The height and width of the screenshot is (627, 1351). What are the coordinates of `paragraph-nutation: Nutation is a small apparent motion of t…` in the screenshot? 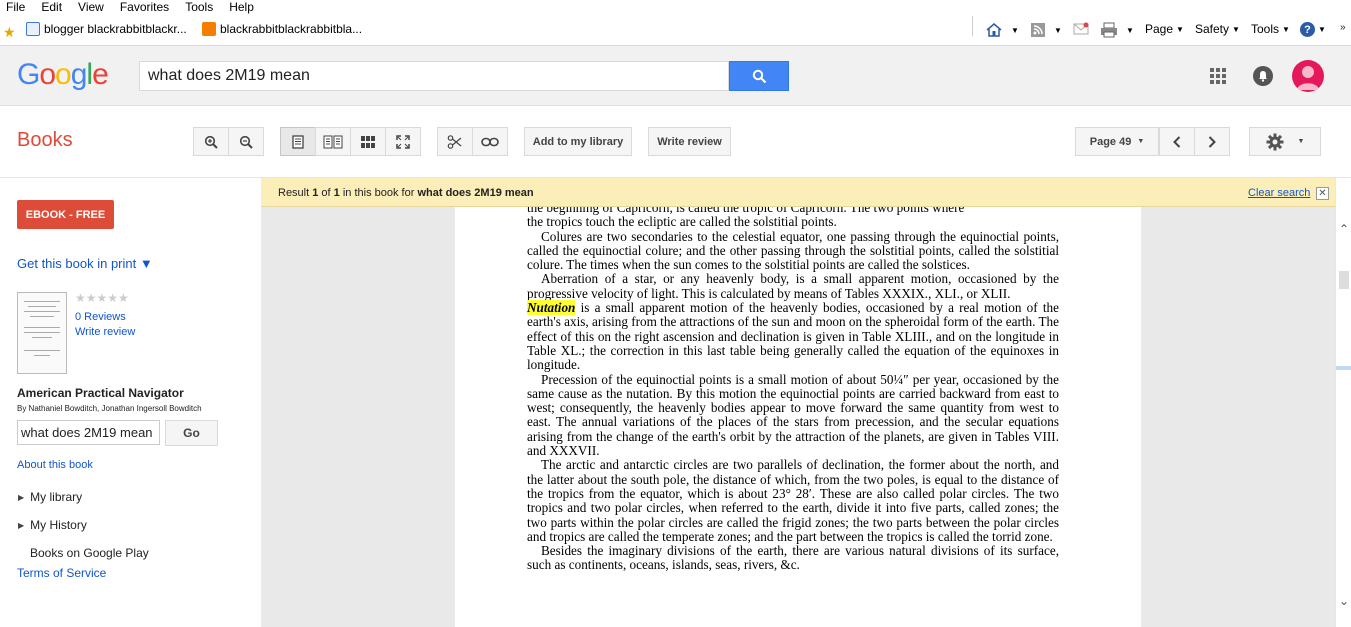 It's located at (793, 336).